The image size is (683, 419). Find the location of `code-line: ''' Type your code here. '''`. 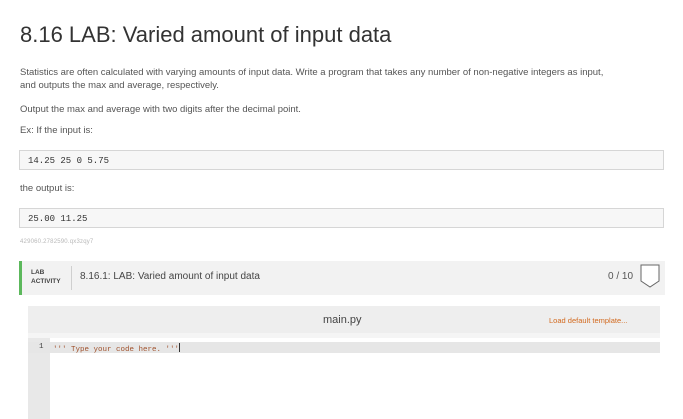

code-line: ''' Type your code here. ''' is located at coordinates (117, 348).